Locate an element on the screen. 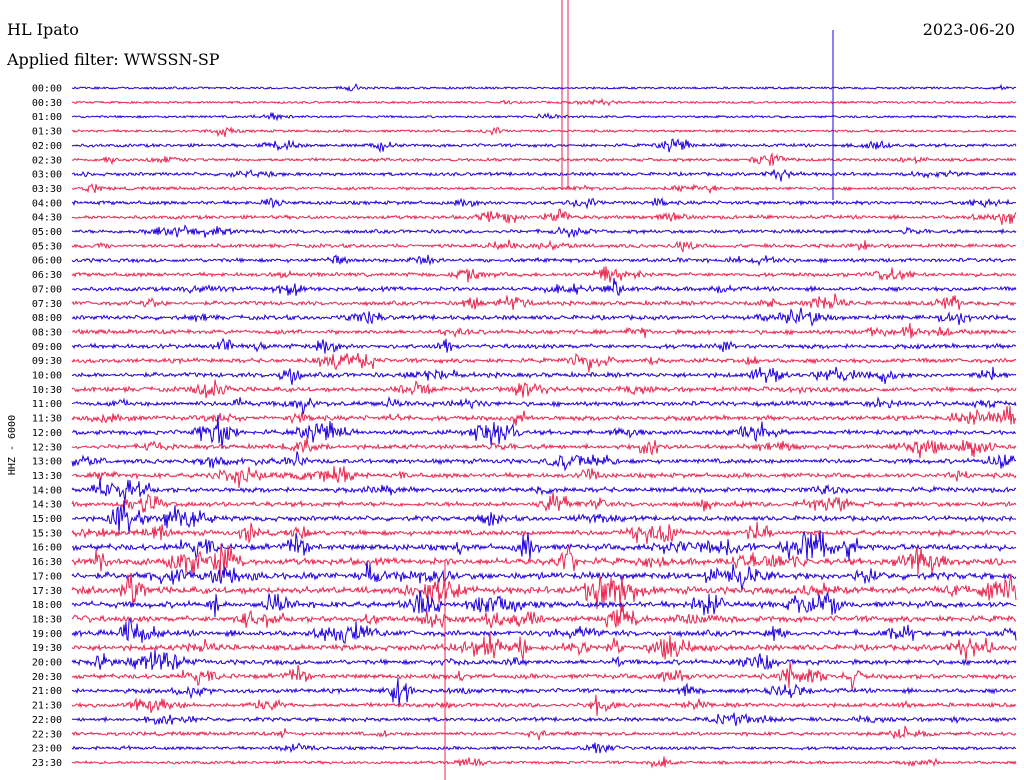 This screenshot has height=780, width=1024. trace-2030 is located at coordinates (544, 675).